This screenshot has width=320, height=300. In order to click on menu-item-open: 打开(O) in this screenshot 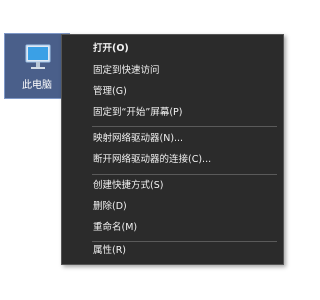, I will do `click(172, 49)`.